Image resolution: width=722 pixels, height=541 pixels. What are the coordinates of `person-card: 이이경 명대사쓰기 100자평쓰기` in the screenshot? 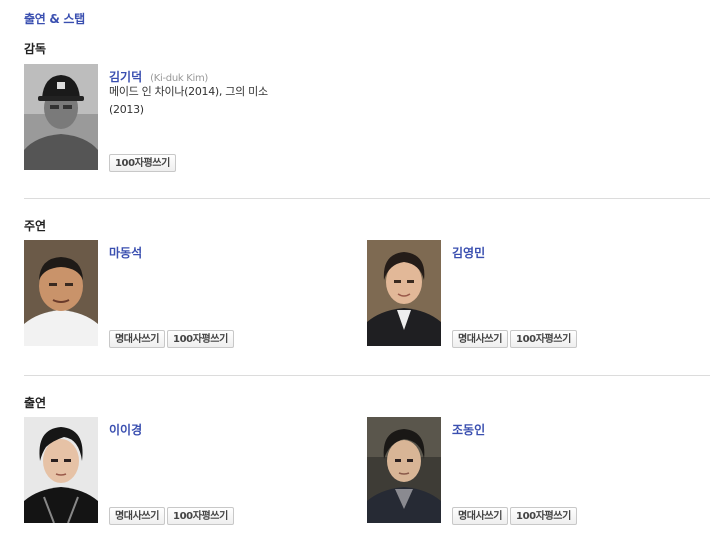 It's located at (189, 471).